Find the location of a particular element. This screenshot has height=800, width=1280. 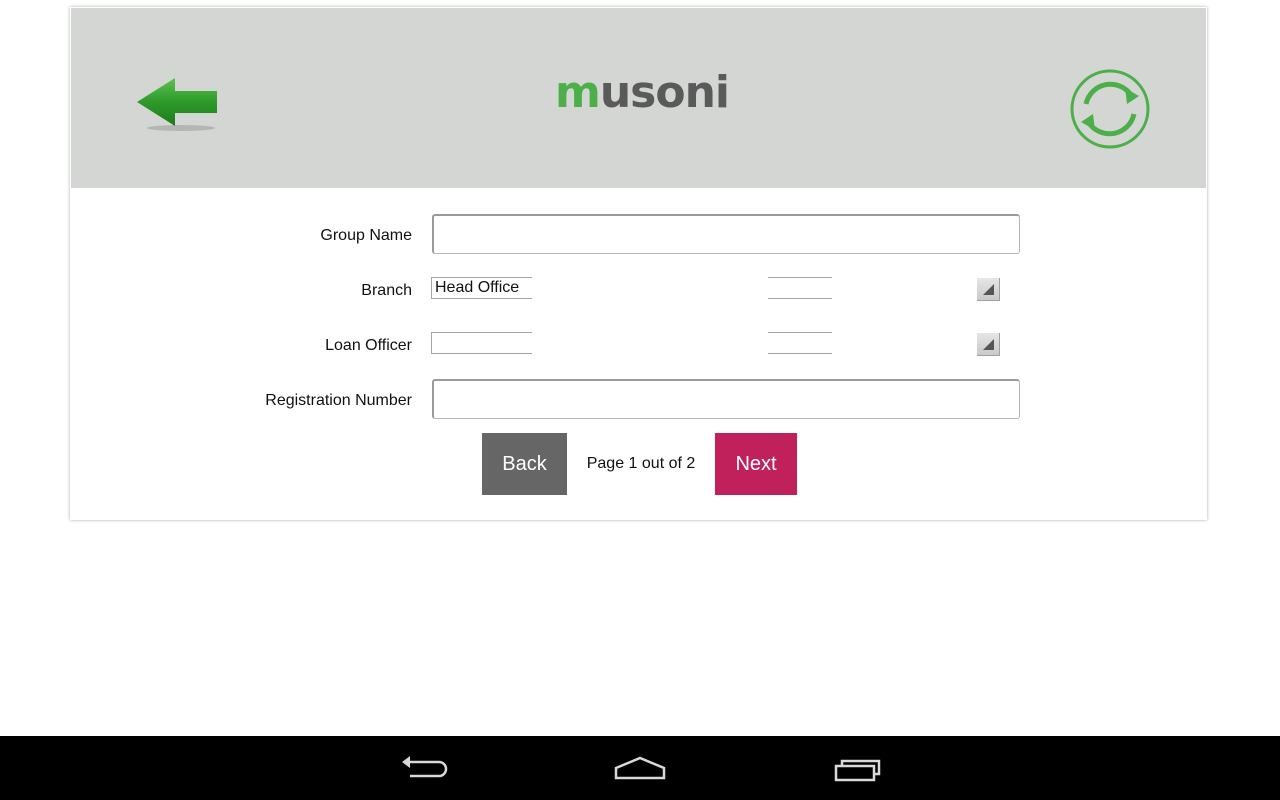

group-name-label: Group Name is located at coordinates (366, 235).